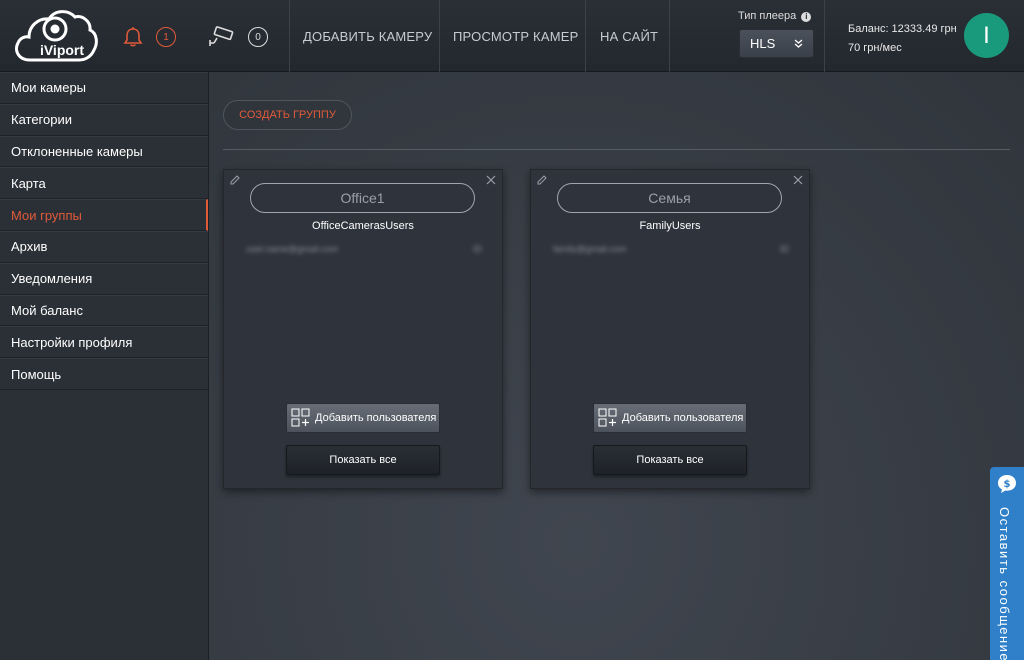 The width and height of the screenshot is (1024, 660). I want to click on group-user-label: OfficeCamerasUsers, so click(363, 226).